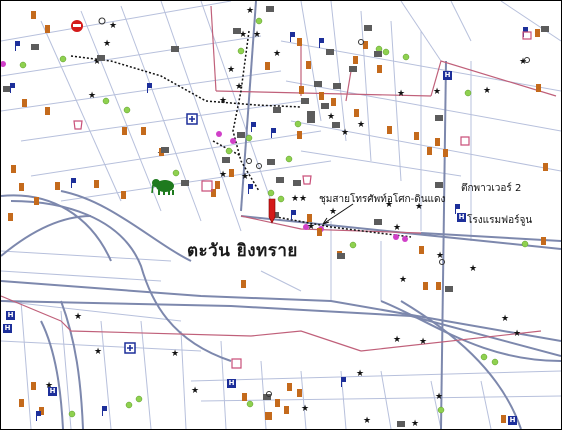  What do you see at coordinates (382, 199) in the screenshot?
I see `callout-label: ชุมสายโทรศัพท์อโศก-ดินแดง` at bounding box center [382, 199].